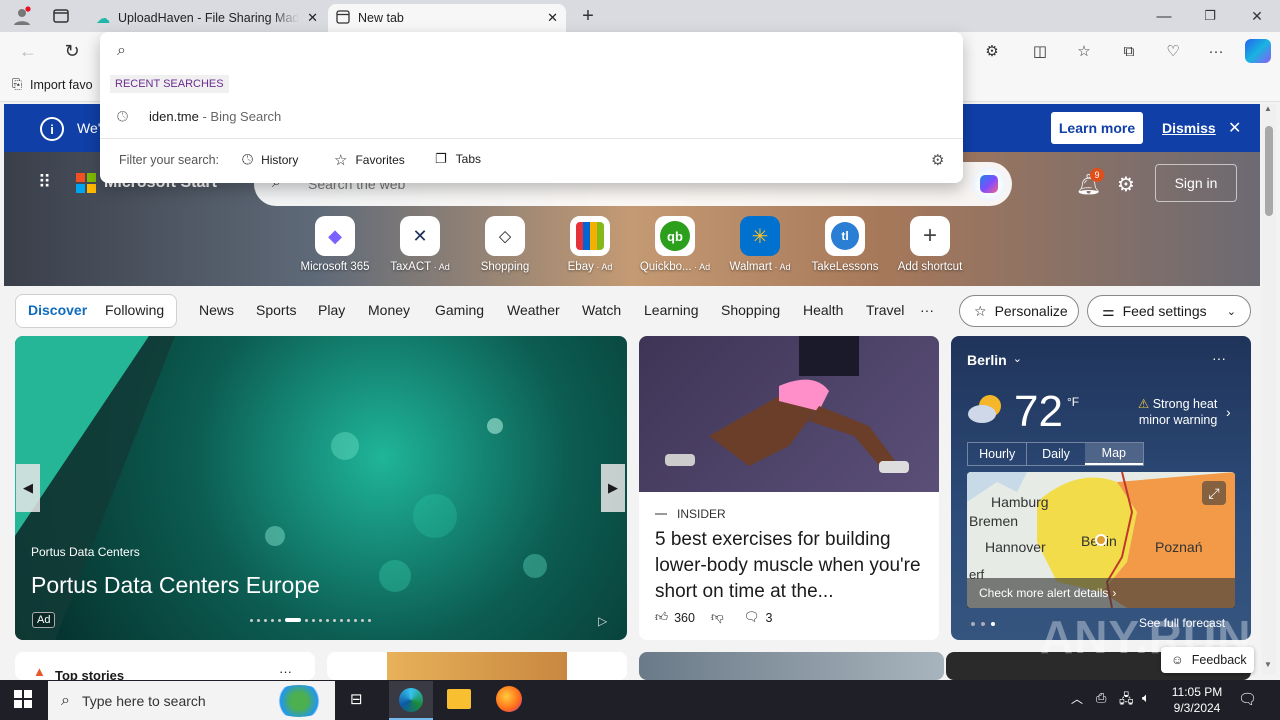  Describe the element at coordinates (411, 700) in the screenshot. I see `taskbar-edge-button` at that location.